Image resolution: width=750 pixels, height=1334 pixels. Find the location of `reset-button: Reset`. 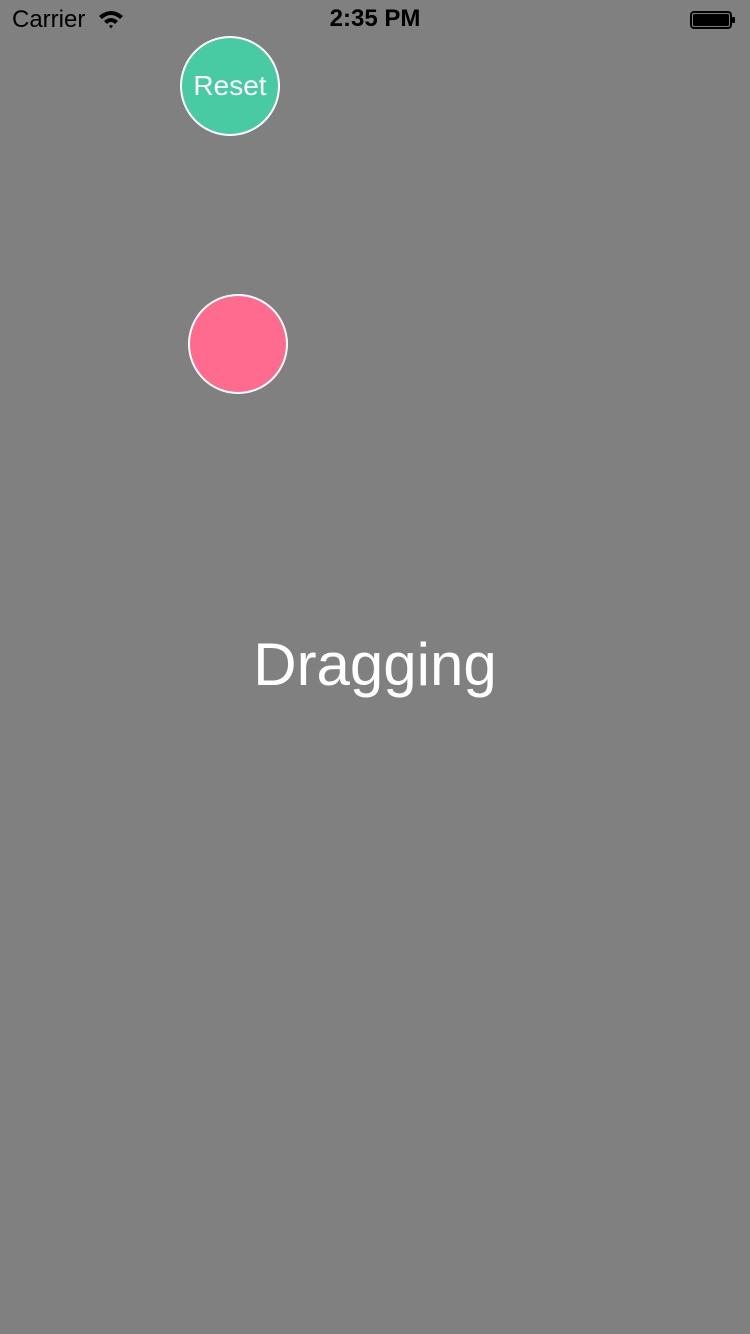

reset-button: Reset is located at coordinates (230, 86).